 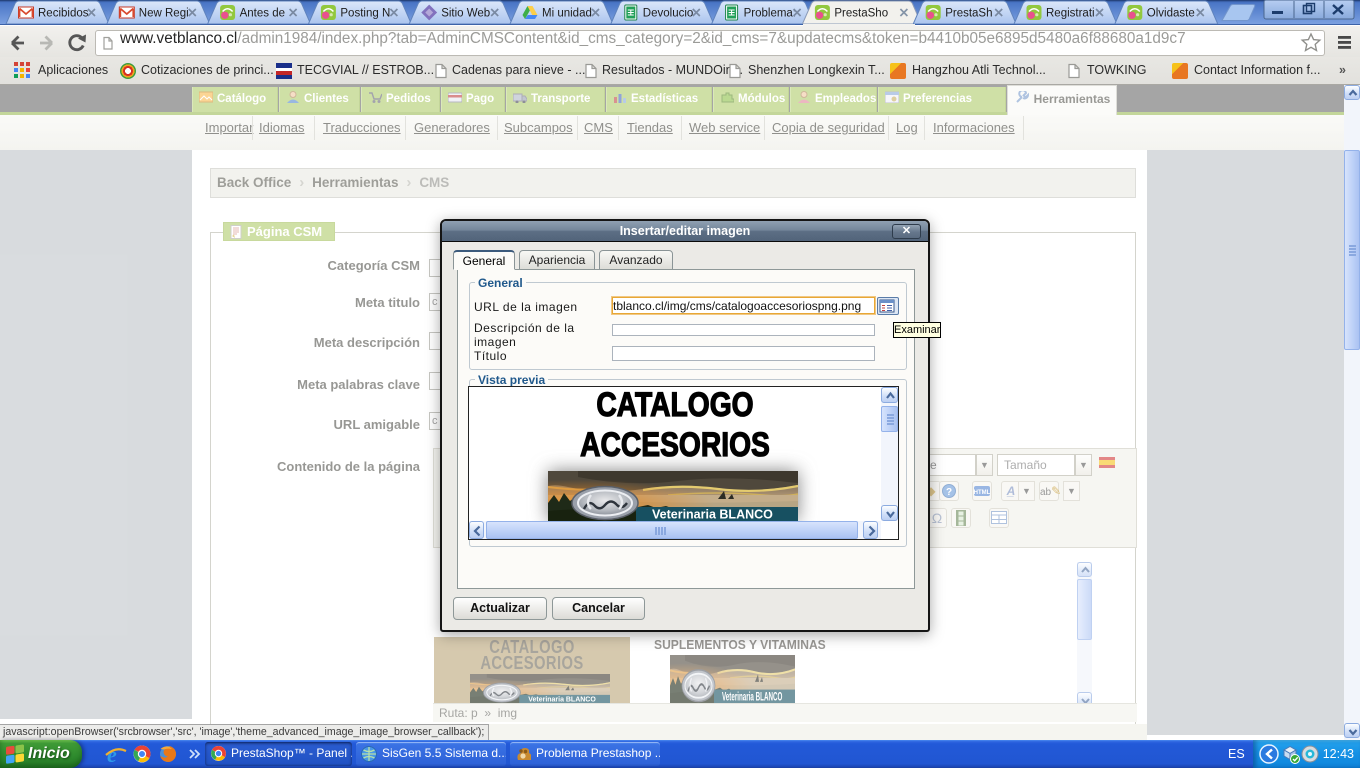 What do you see at coordinates (365, 14) in the screenshot?
I see `svg-text: Posting N` at bounding box center [365, 14].